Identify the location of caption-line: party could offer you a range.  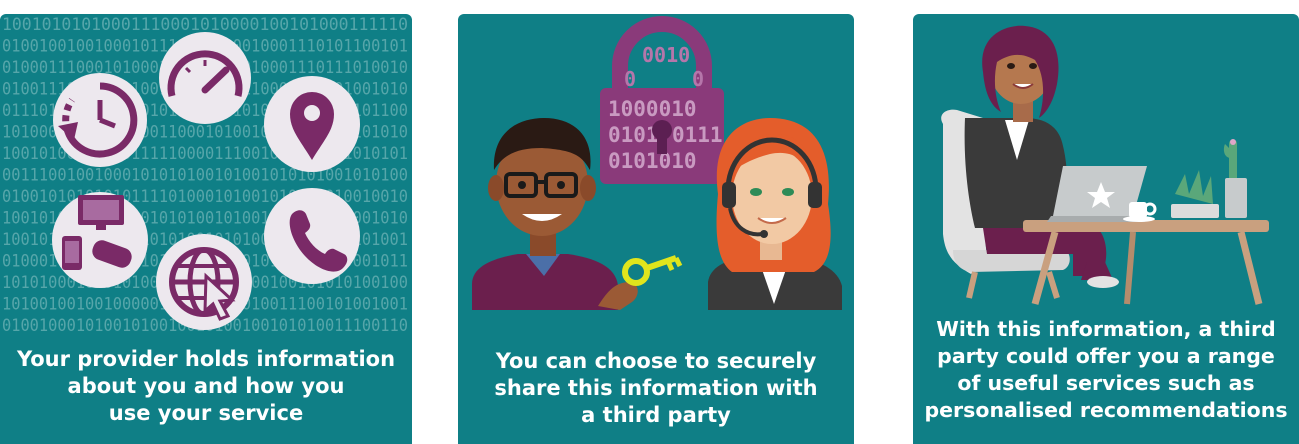
(1106, 356).